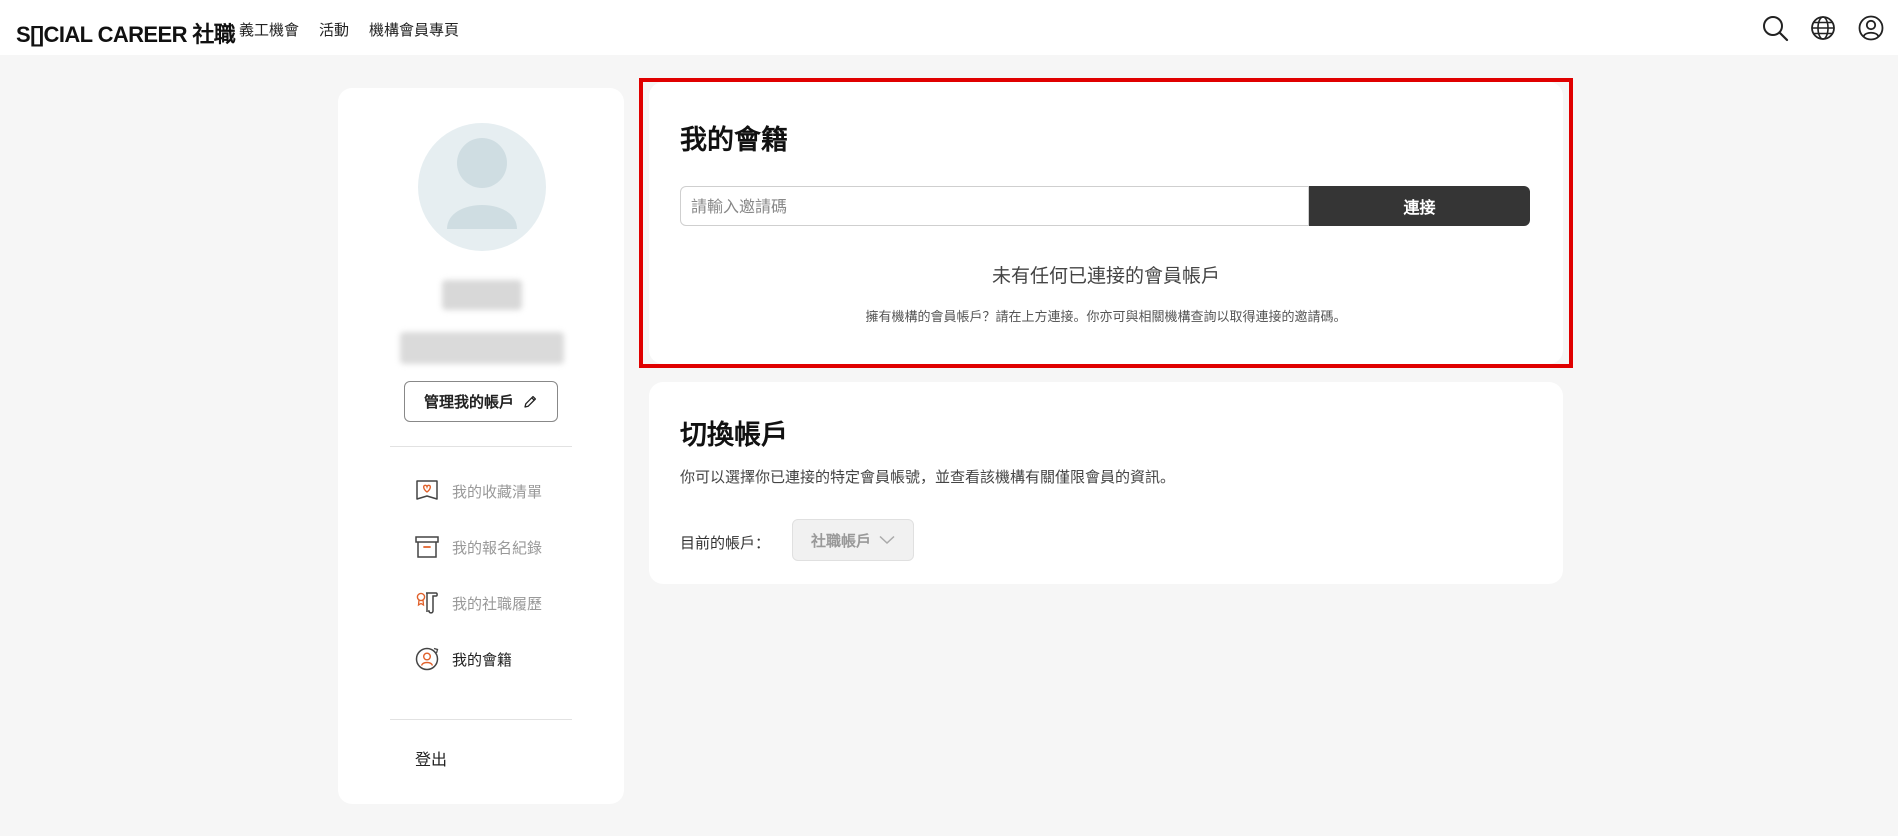 The height and width of the screenshot is (836, 1898). Describe the element at coordinates (482, 183) in the screenshot. I see `default-avatar-icon` at that location.